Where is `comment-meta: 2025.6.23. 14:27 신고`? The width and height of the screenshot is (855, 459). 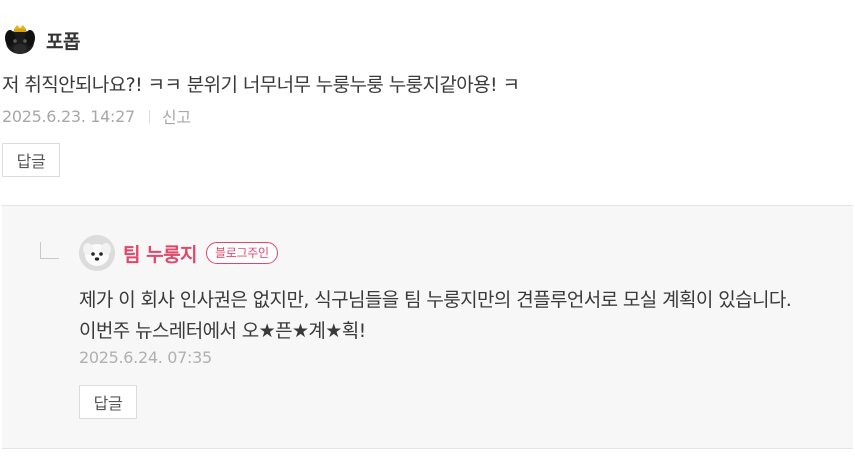
comment-meta: 2025.6.23. 14:27 신고 is located at coordinates (96, 116).